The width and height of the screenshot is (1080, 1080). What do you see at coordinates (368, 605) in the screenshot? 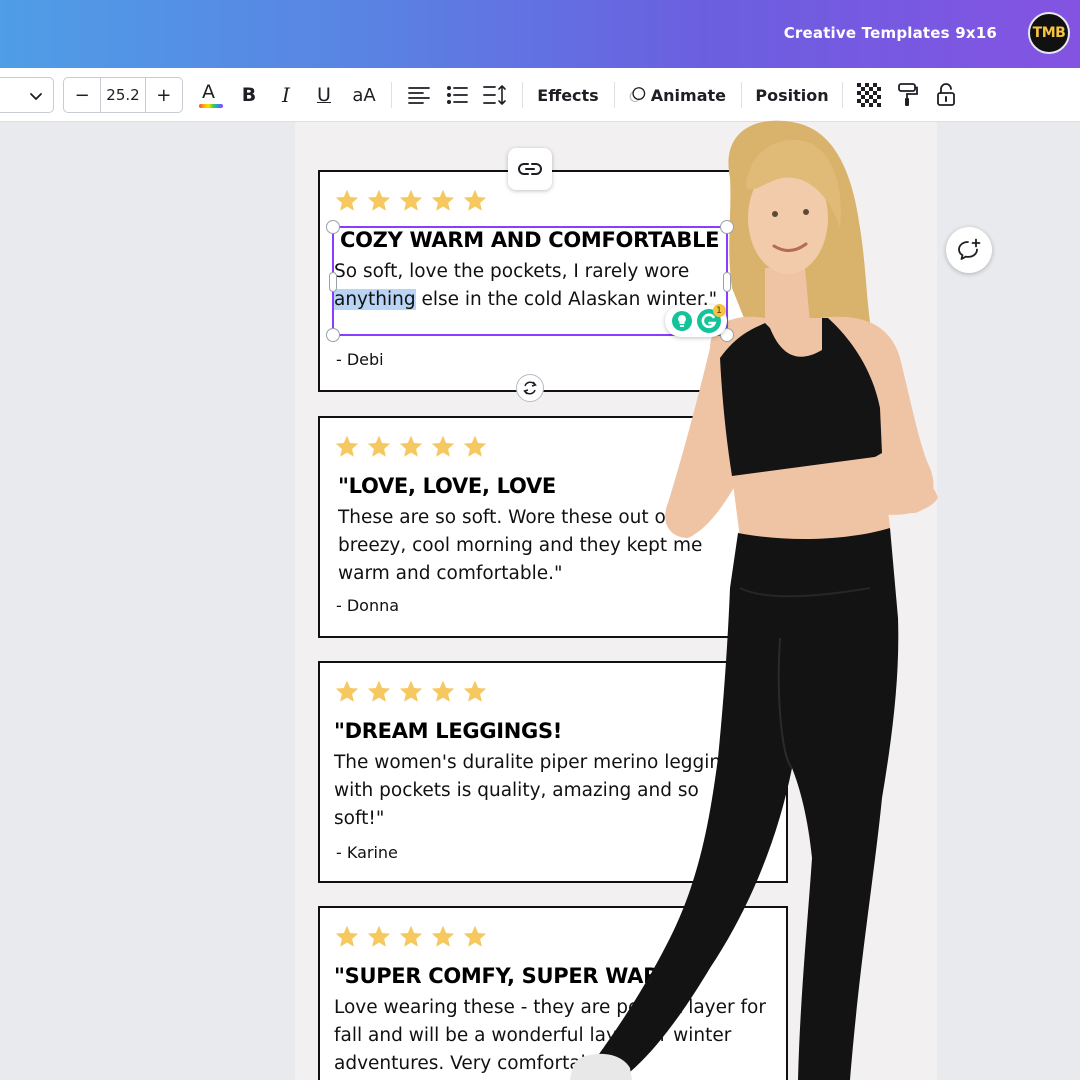
I see `review-author: - Donna` at bounding box center [368, 605].